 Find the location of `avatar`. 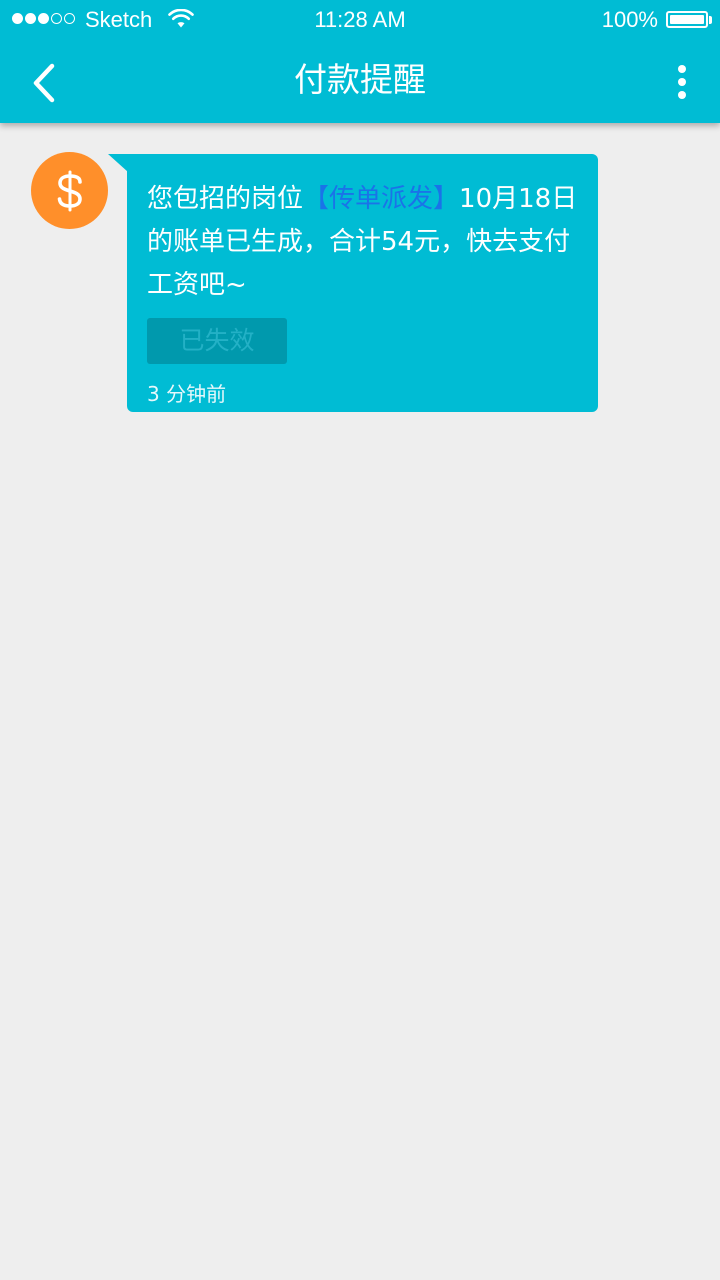

avatar is located at coordinates (69, 190).